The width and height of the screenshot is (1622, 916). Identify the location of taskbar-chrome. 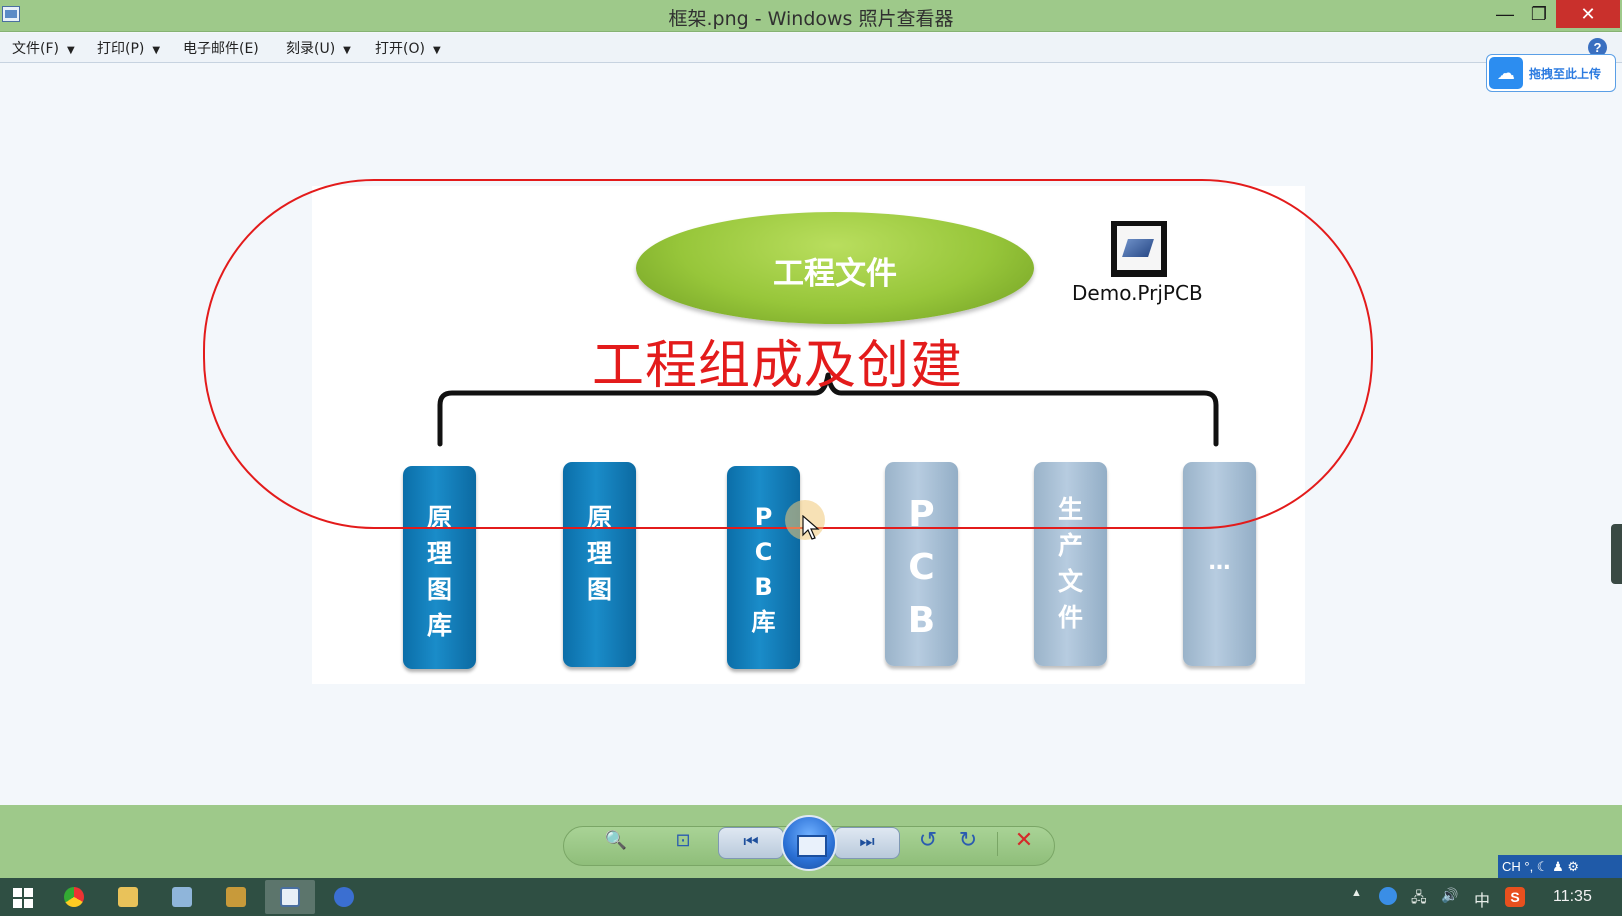
(74, 897).